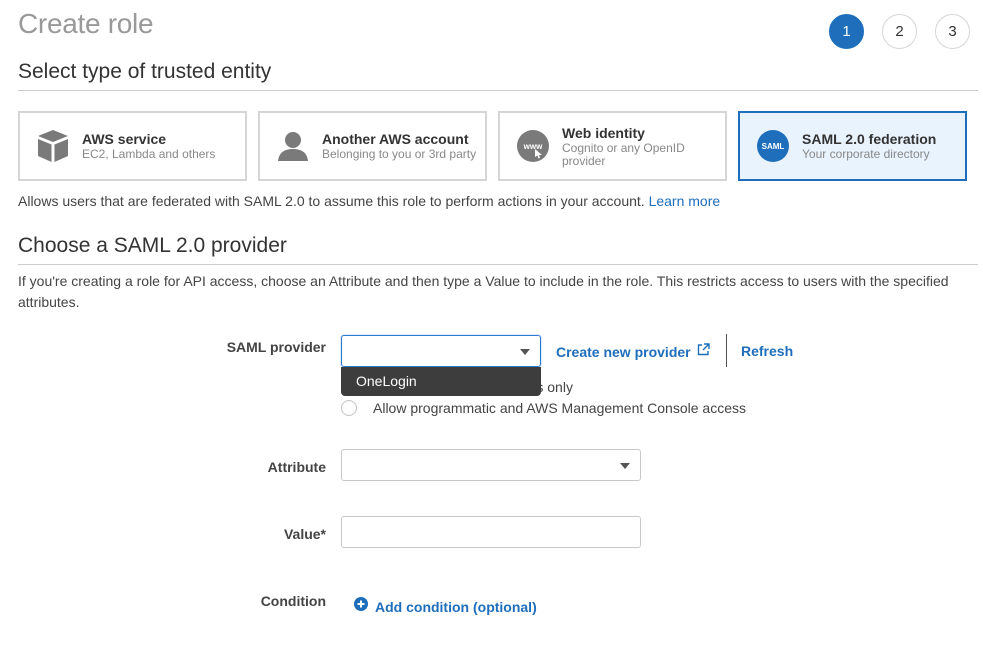  I want to click on condition-label: Condition, so click(293, 601).